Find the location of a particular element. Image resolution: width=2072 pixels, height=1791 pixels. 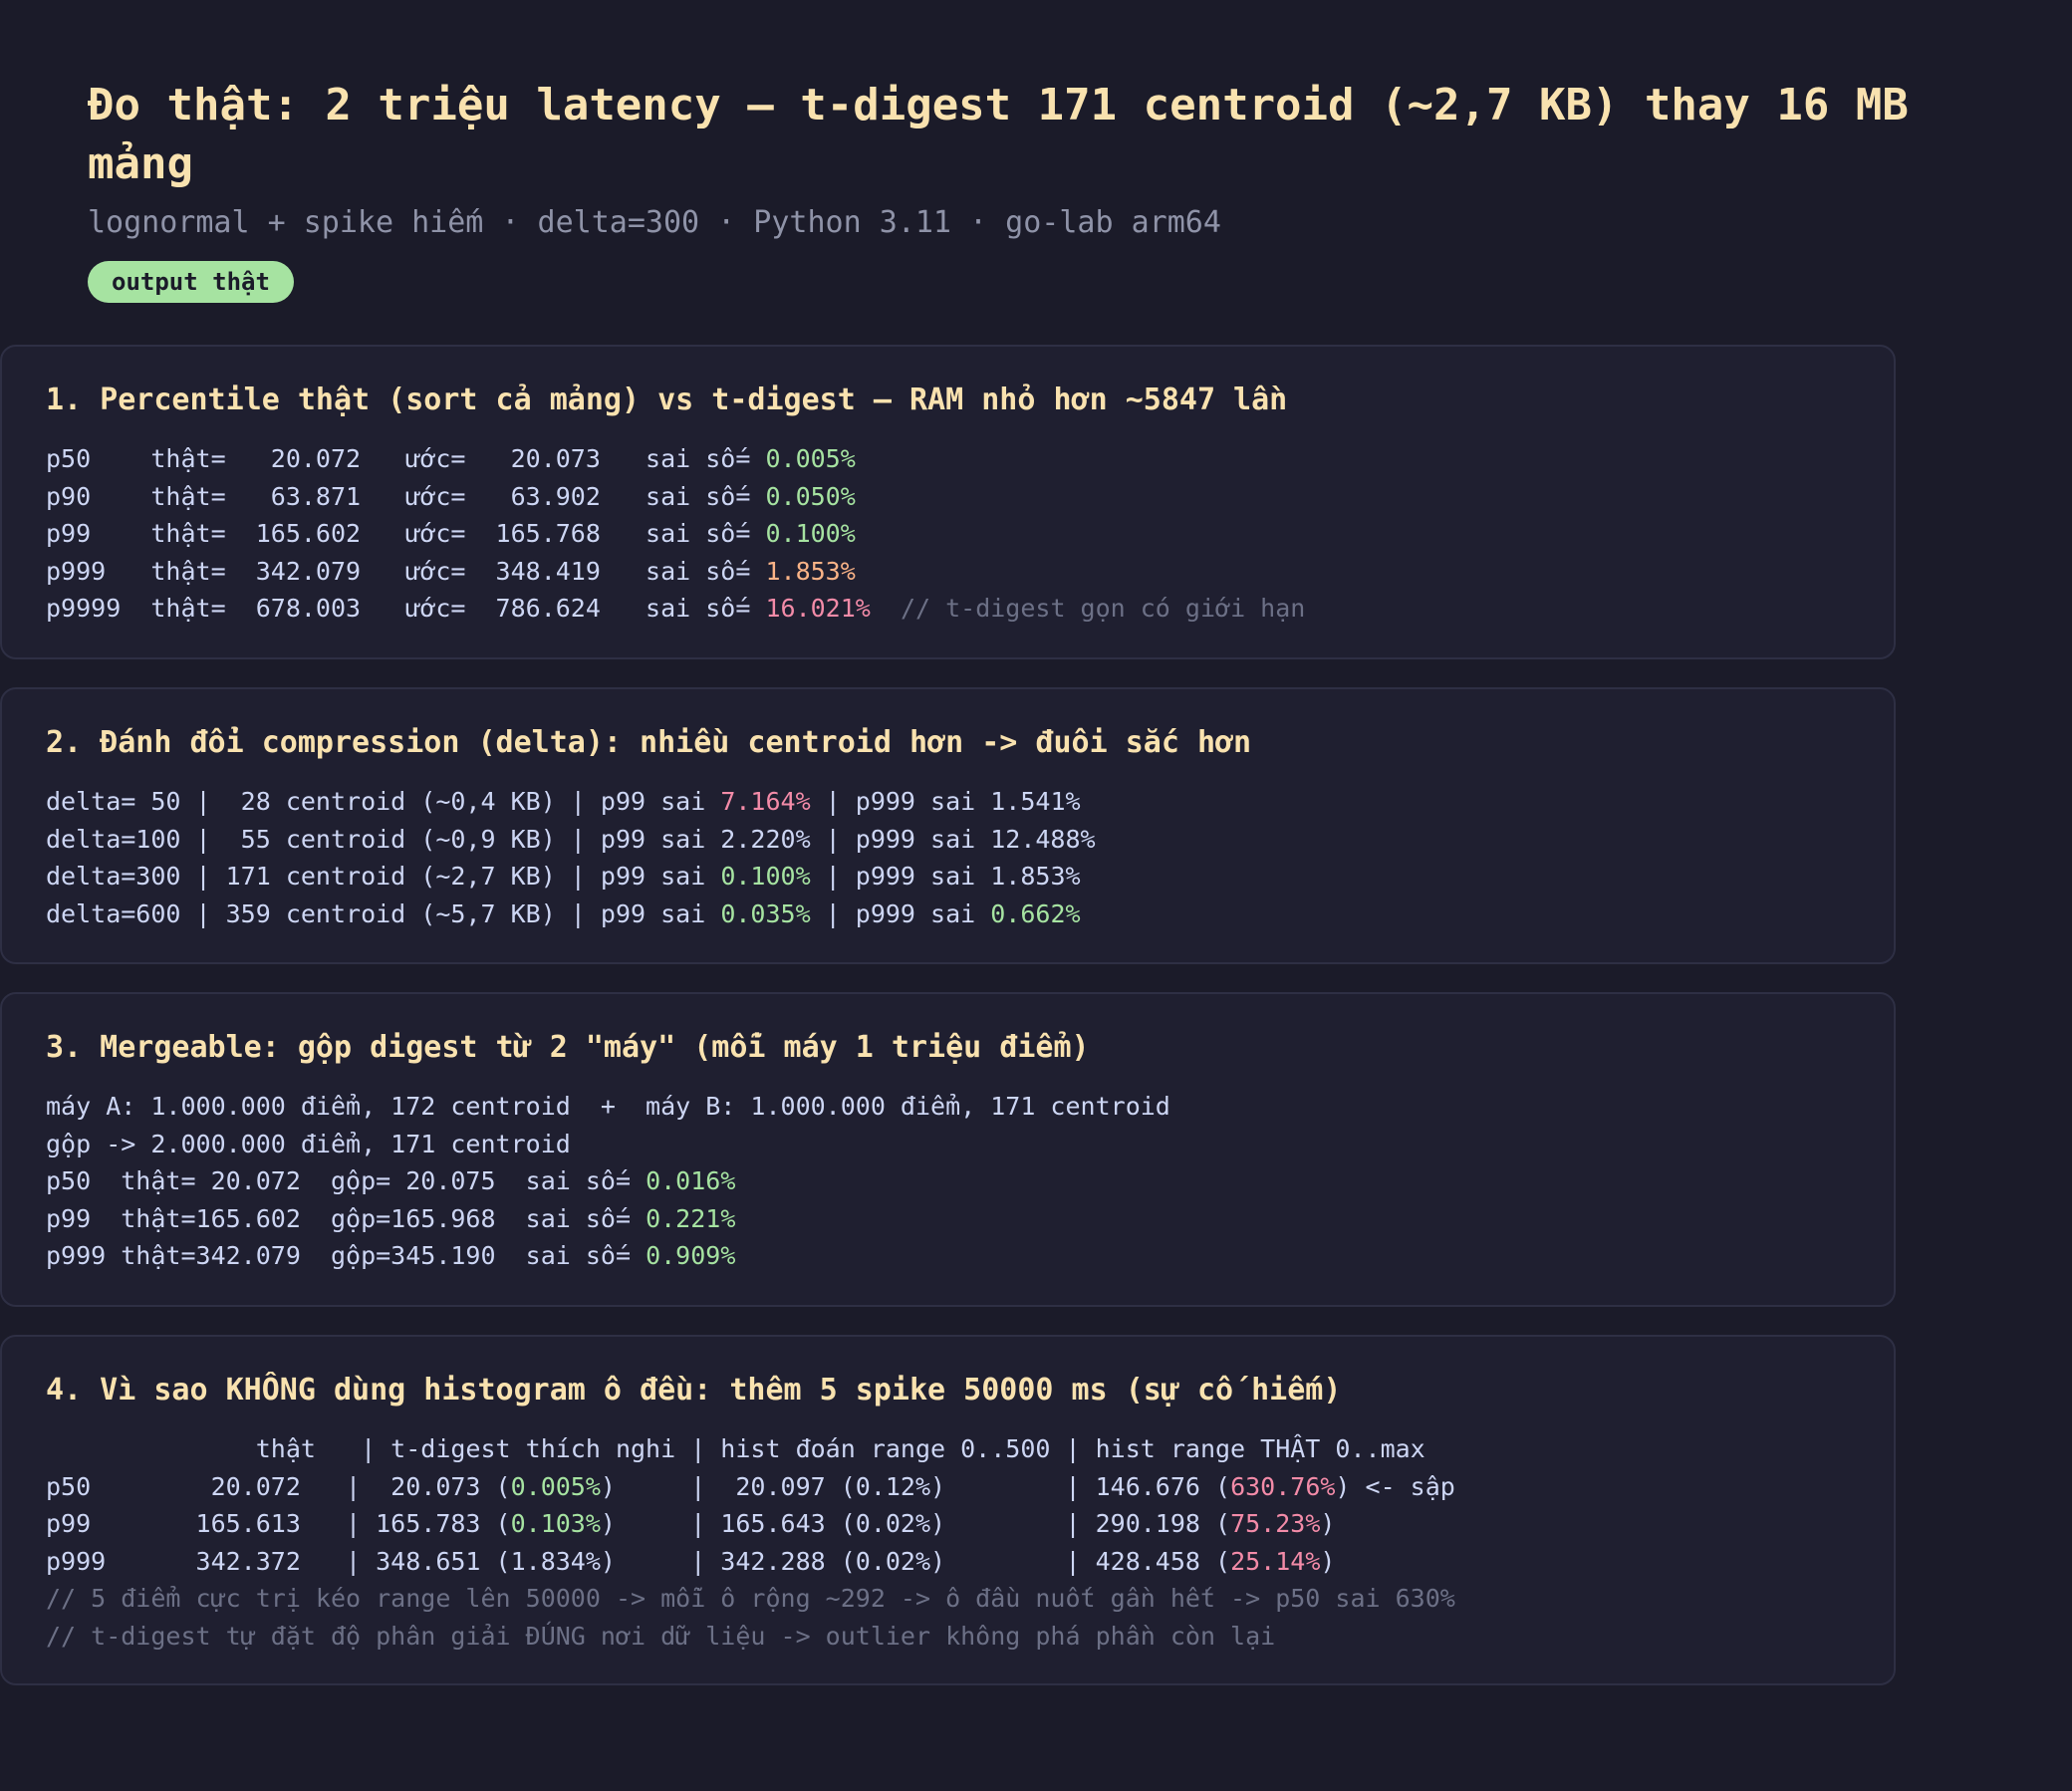

output-text: | p999 sai is located at coordinates (900, 913).